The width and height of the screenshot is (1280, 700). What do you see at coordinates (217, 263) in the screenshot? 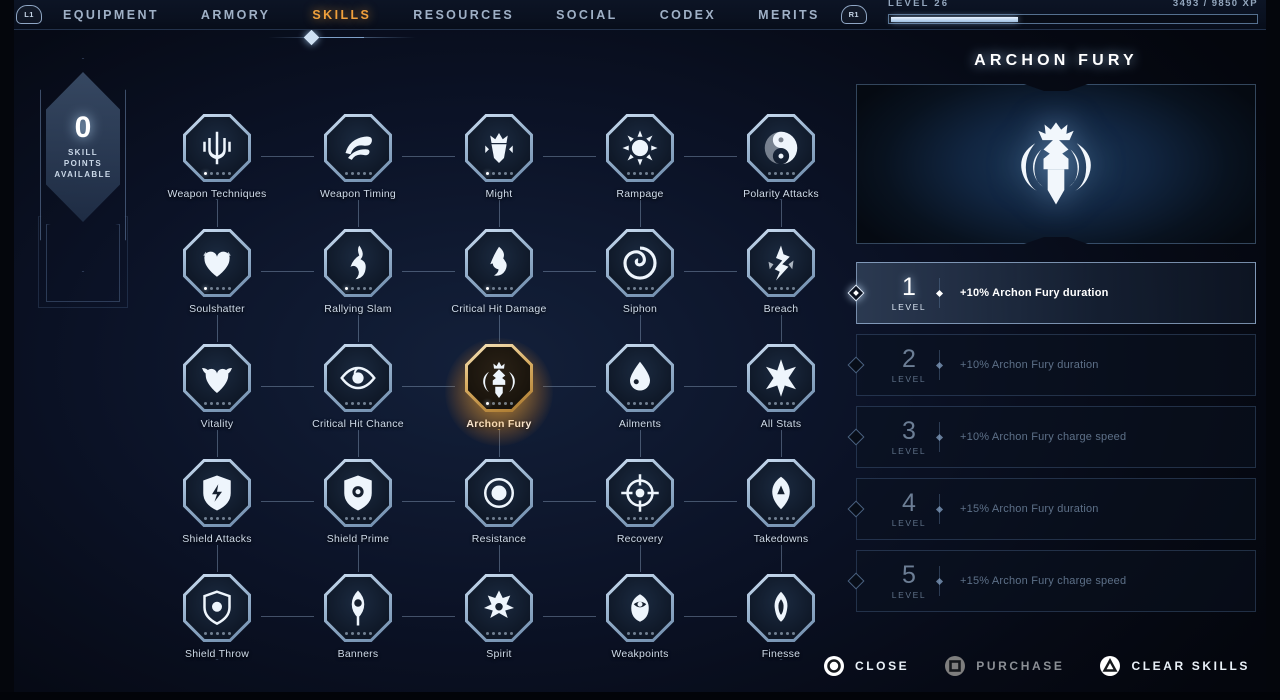
I see `heart-shard-icon` at bounding box center [217, 263].